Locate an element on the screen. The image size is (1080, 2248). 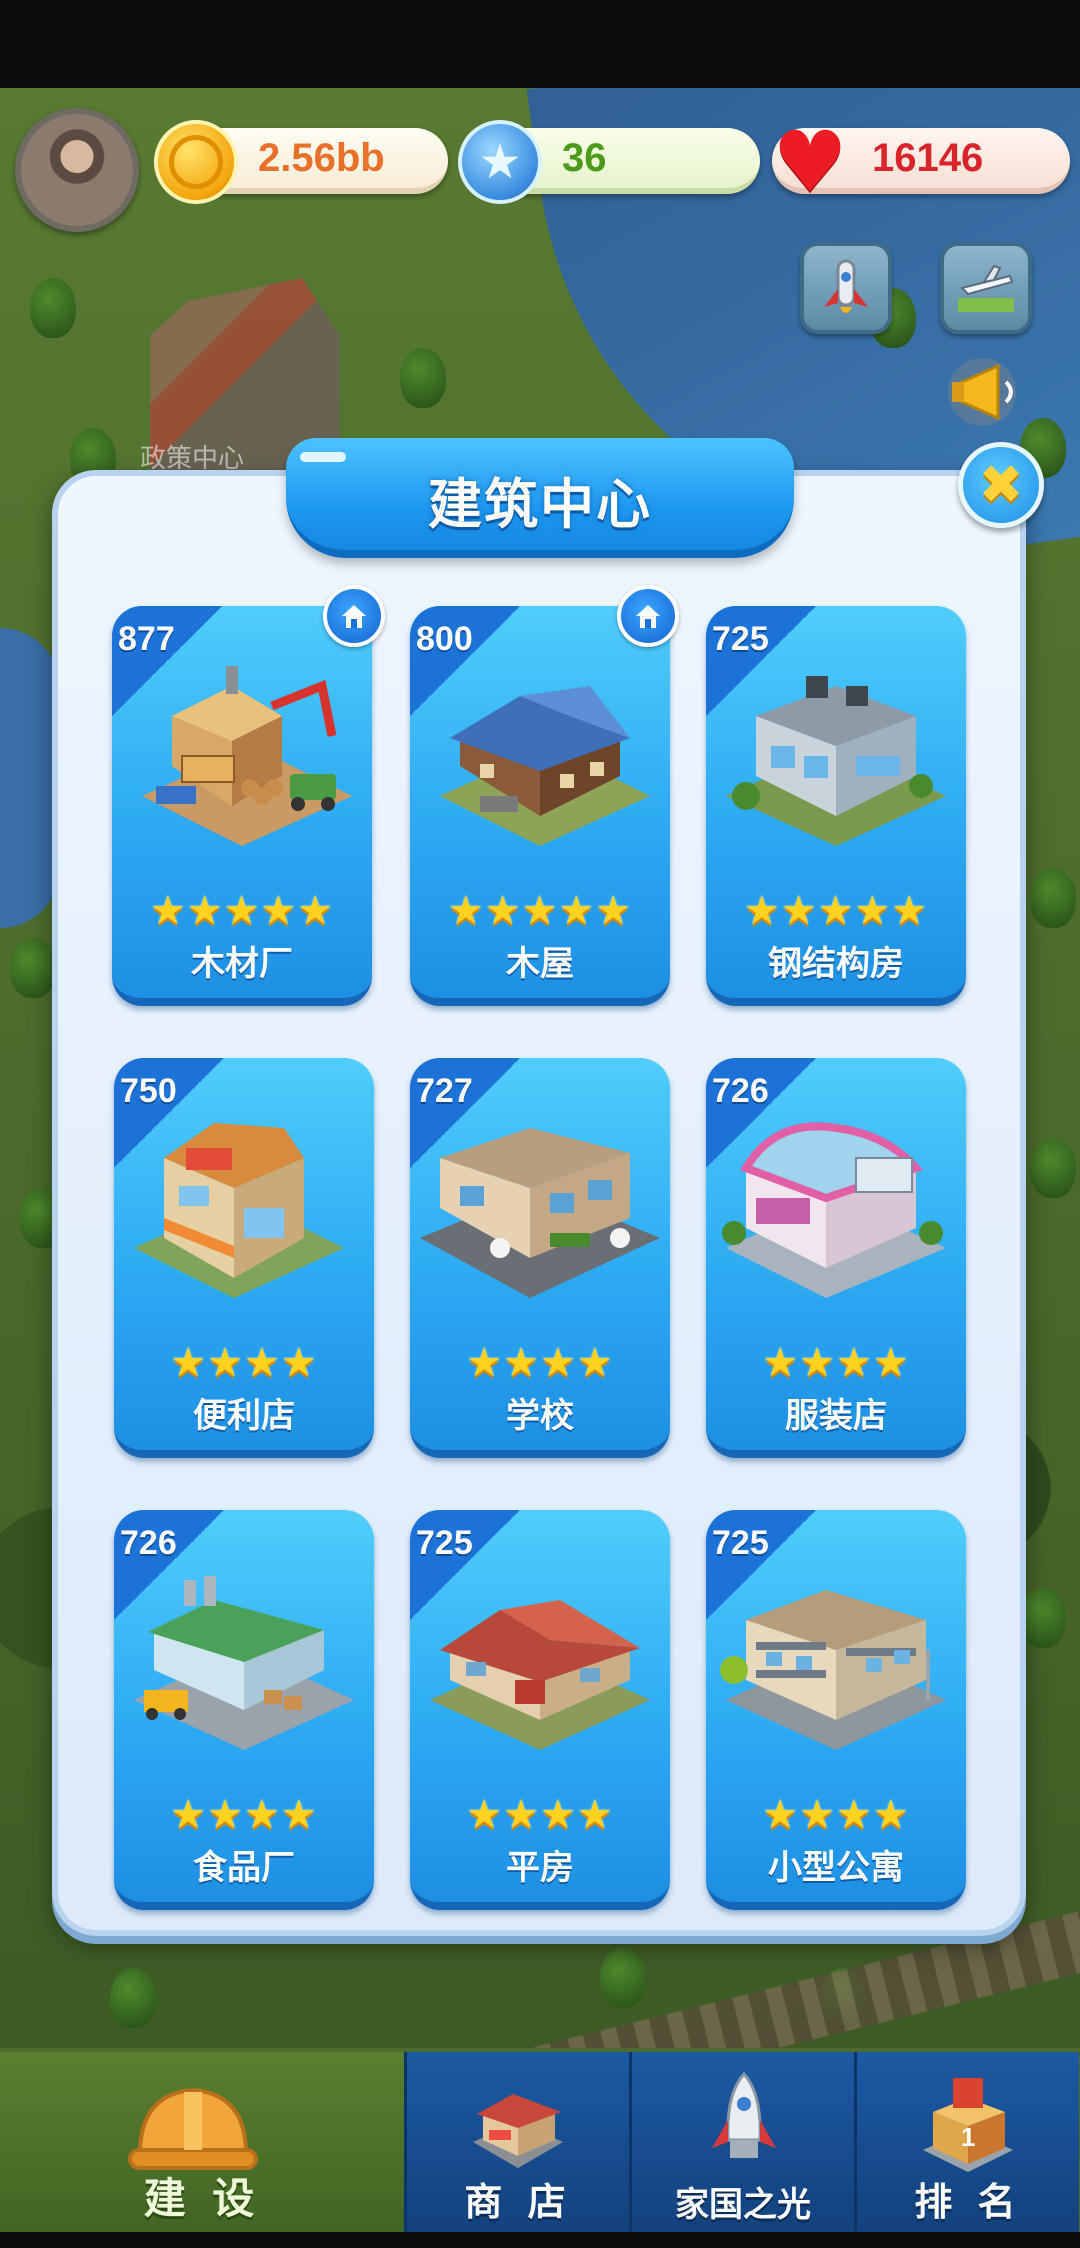
small-apartment-illustration is located at coordinates (833, 1670).